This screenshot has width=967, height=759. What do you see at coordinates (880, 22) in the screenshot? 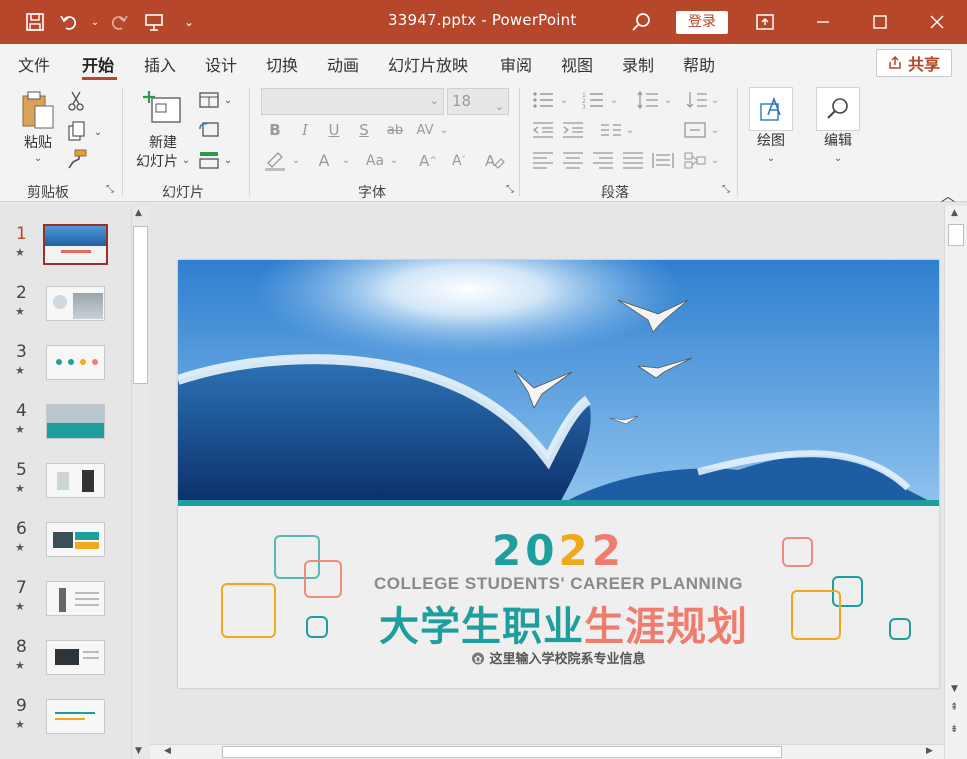
I see `maximize-icon` at bounding box center [880, 22].